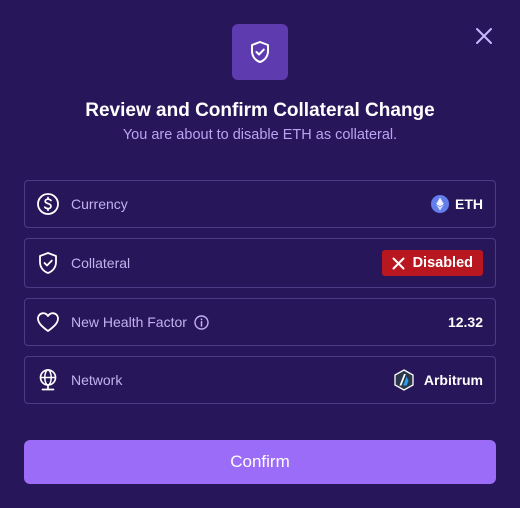 This screenshot has width=520, height=508. Describe the element at coordinates (404, 380) in the screenshot. I see `arbitrum-logo` at that location.